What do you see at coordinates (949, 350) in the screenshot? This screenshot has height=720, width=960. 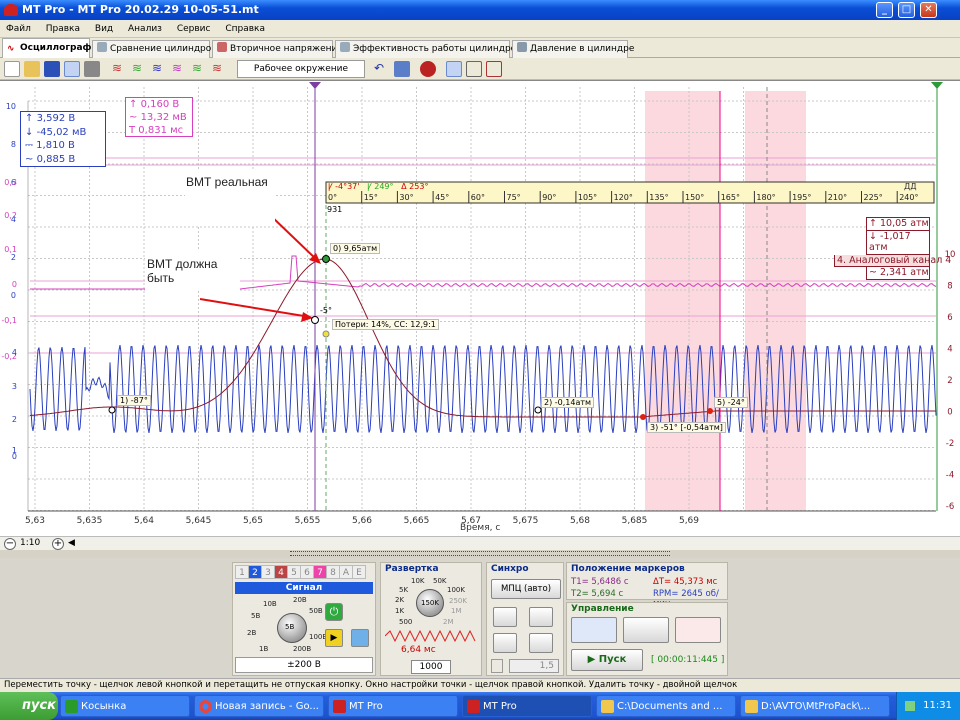 I see `right-tick-label: 4` at bounding box center [949, 350].